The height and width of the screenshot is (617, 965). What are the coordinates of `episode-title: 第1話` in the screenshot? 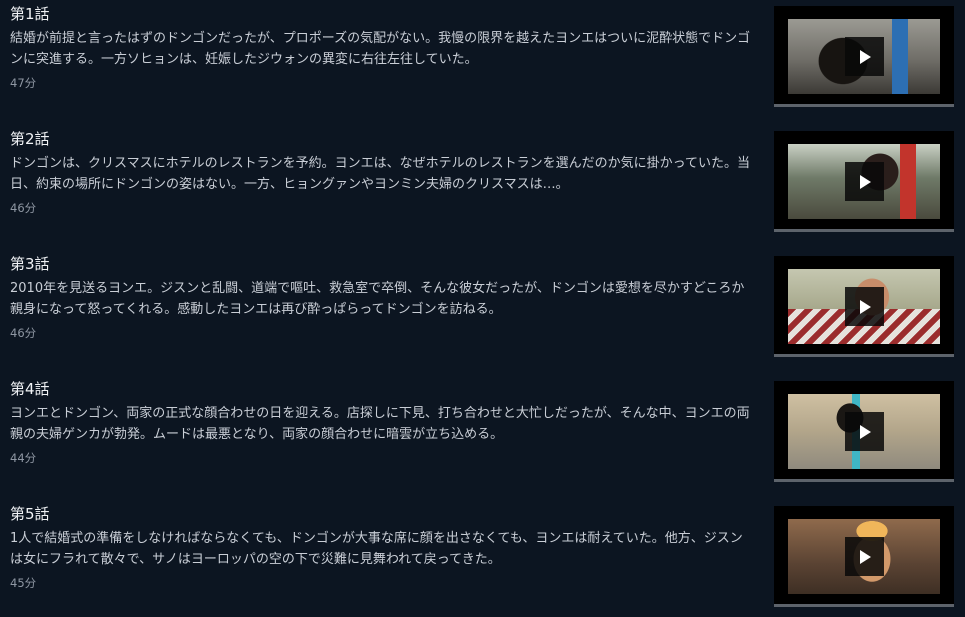 It's located at (30, 14).